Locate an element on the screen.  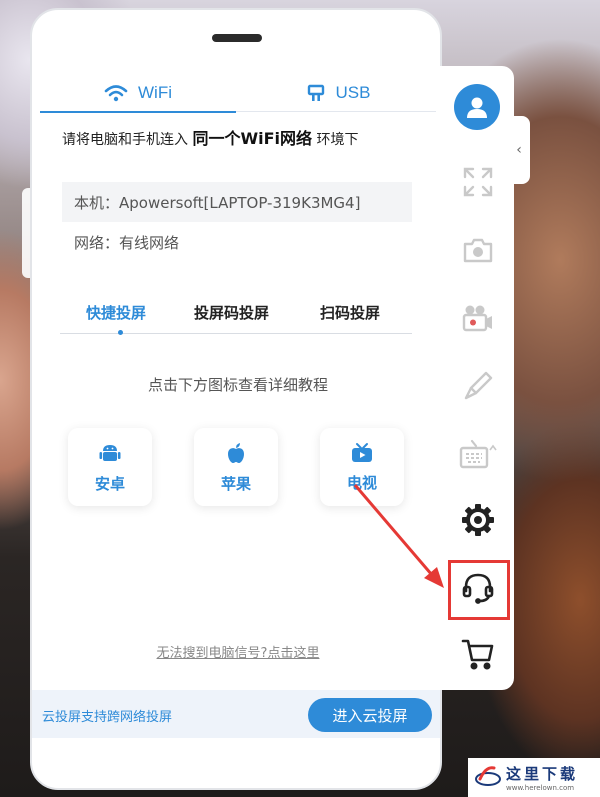
watermark-en: www.herelown.com is located at coordinates (540, 788).